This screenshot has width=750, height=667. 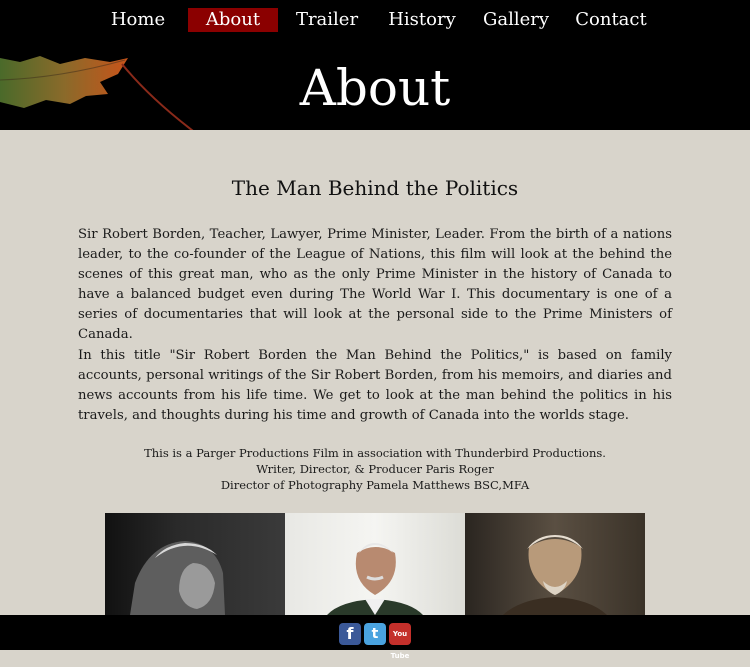 I want to click on site-footer: f t You Tube, so click(x=375, y=637).